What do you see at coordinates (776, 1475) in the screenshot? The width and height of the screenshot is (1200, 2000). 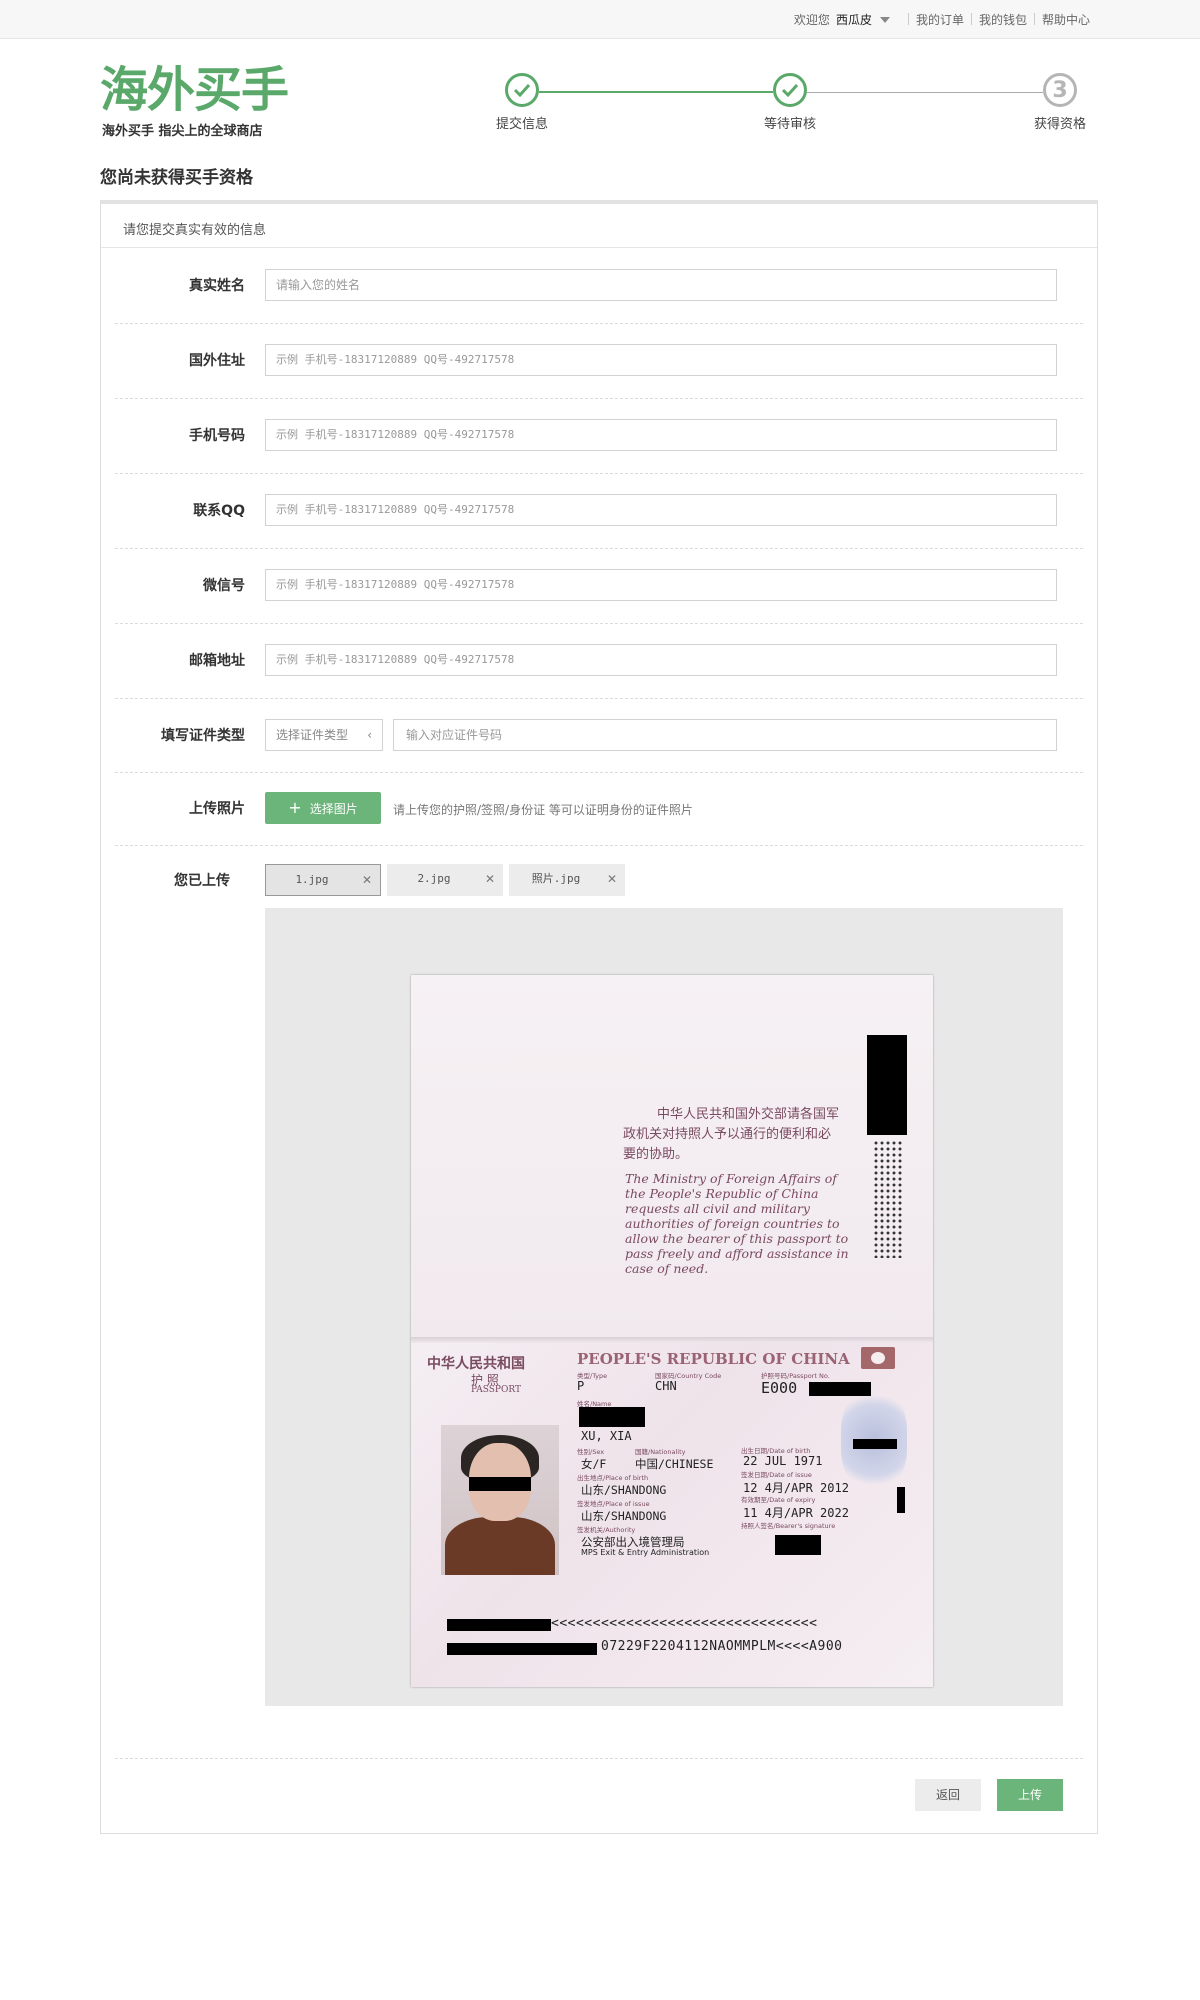 I see `passport-field-label: 签发日期/Date of issue` at bounding box center [776, 1475].